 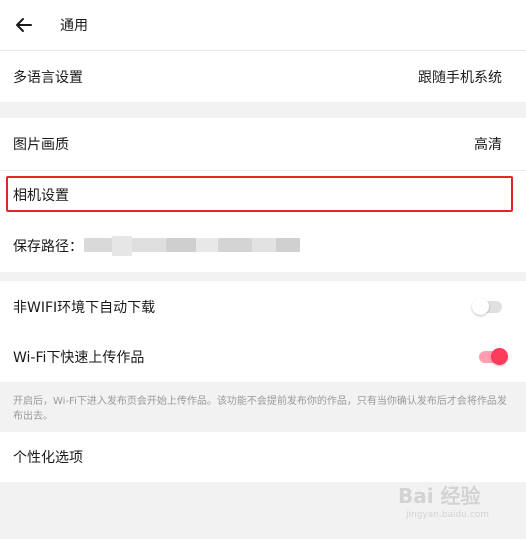 What do you see at coordinates (460, 77) in the screenshot?
I see `language-setting-value: 跟随手机系统` at bounding box center [460, 77].